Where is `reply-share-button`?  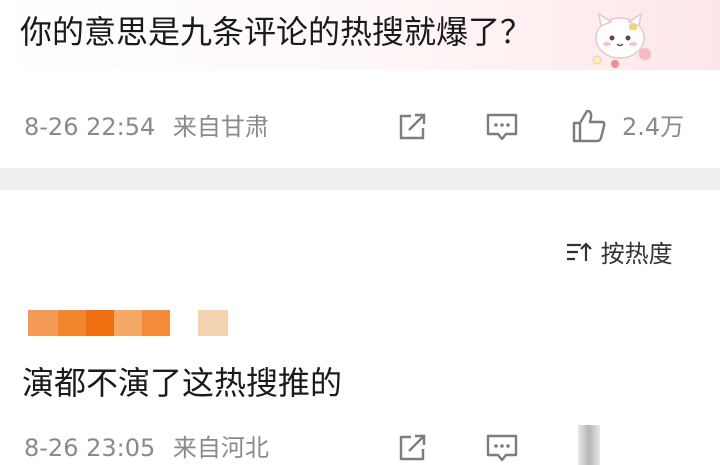
reply-share-button is located at coordinates (412, 448).